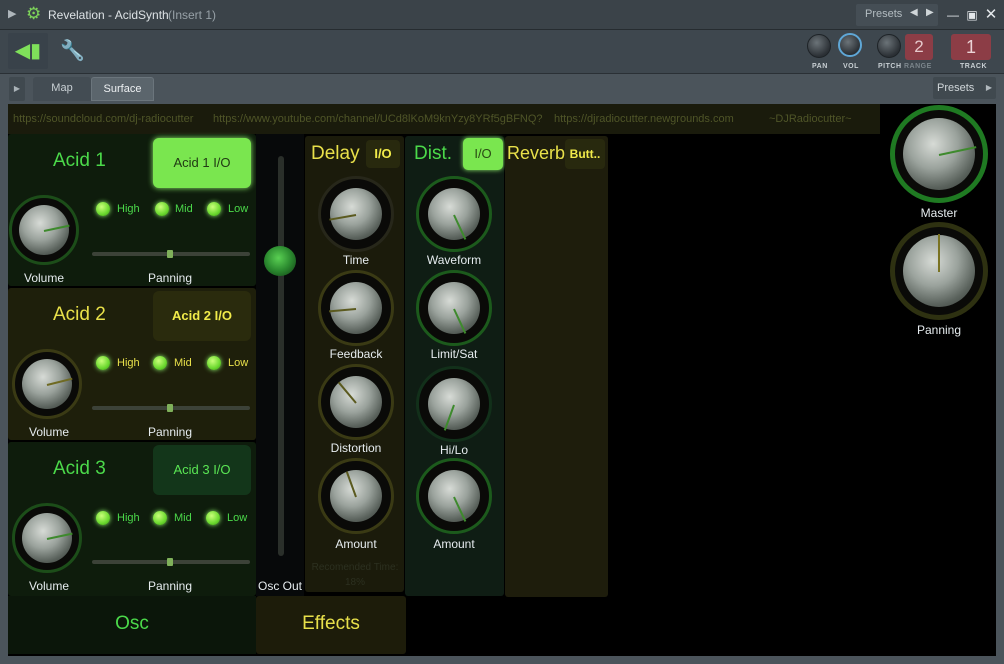 This screenshot has width=1004, height=664. Describe the element at coordinates (356, 308) in the screenshot. I see `delay-feedback-knob` at that location.